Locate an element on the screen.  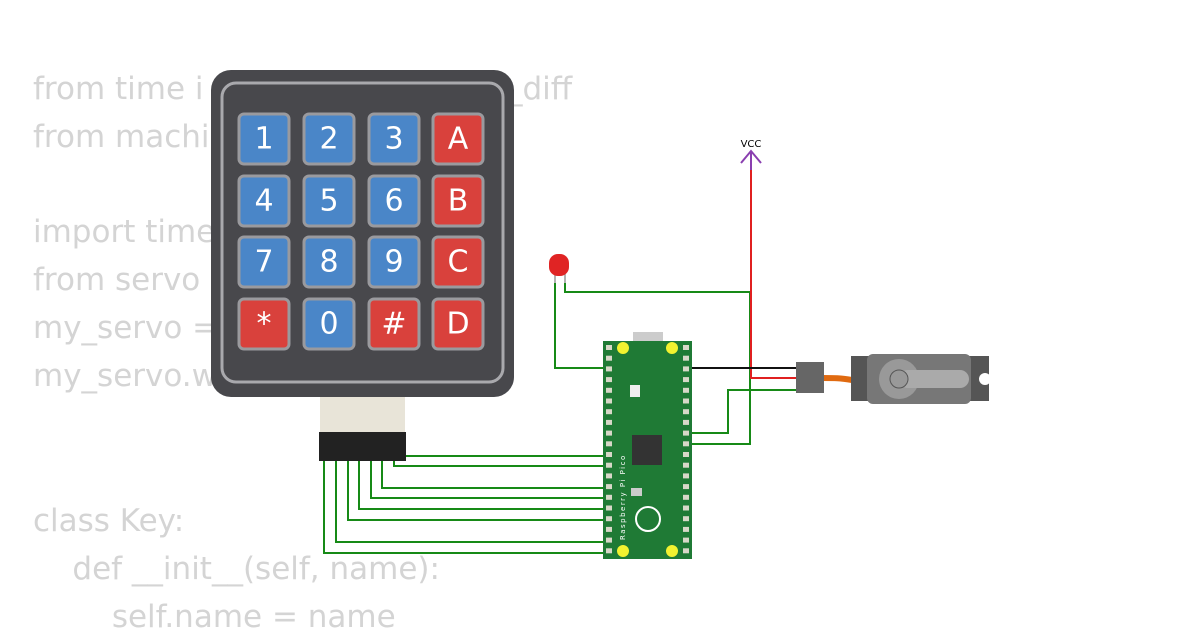
key-label: 7 is located at coordinates (263, 262).